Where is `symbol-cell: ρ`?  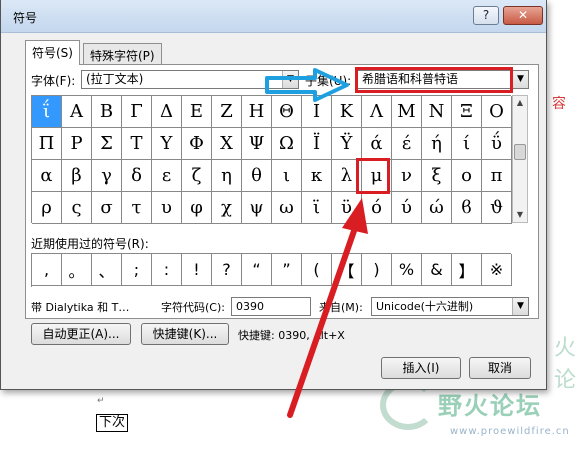
symbol-cell: ρ is located at coordinates (47, 208).